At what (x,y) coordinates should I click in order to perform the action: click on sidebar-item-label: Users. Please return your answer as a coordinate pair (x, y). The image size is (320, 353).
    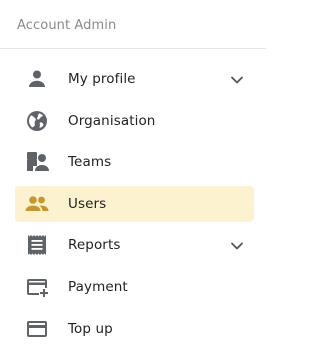
    Looking at the image, I should click on (87, 203).